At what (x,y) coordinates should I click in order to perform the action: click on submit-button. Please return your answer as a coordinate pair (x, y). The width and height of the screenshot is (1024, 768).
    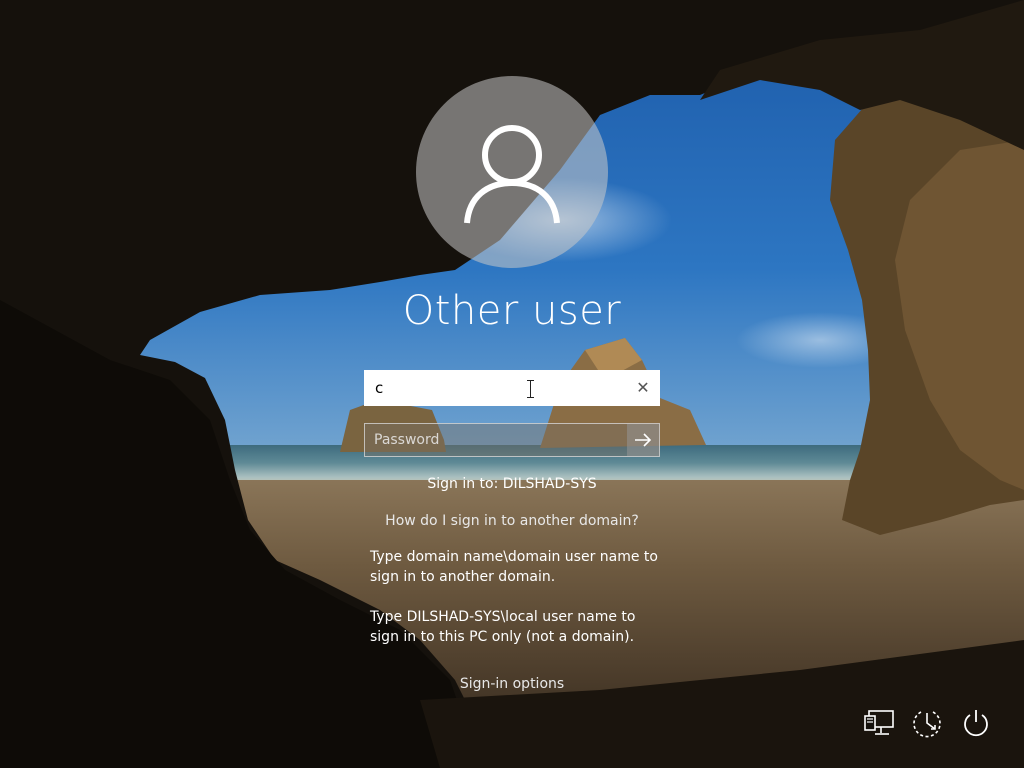
    Looking at the image, I should click on (643, 440).